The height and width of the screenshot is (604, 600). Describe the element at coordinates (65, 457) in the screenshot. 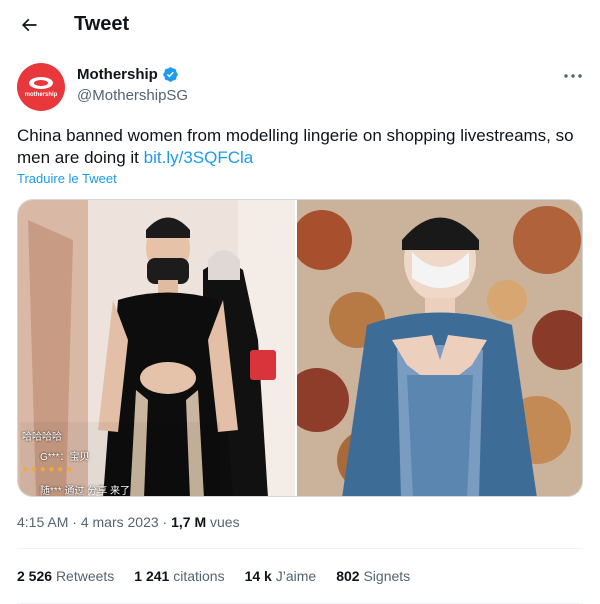

I see `livestream-comment-2: G***：宝贝` at that location.